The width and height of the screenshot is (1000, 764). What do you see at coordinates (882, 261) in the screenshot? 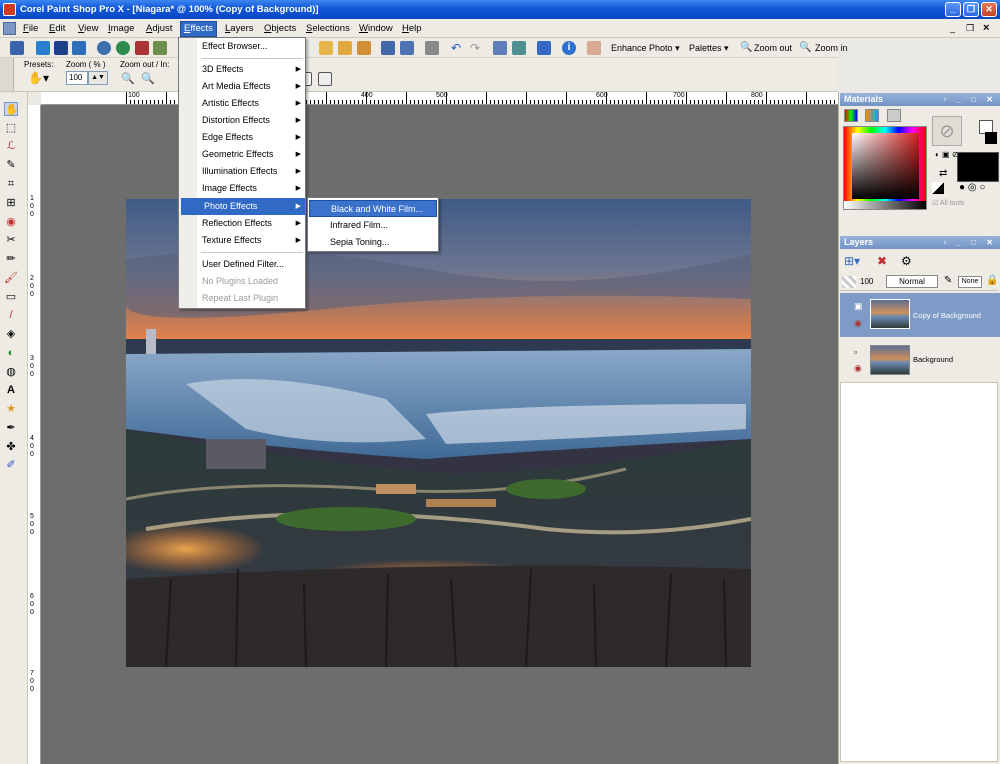
I see `delete-layer-icon: ✖` at bounding box center [882, 261].